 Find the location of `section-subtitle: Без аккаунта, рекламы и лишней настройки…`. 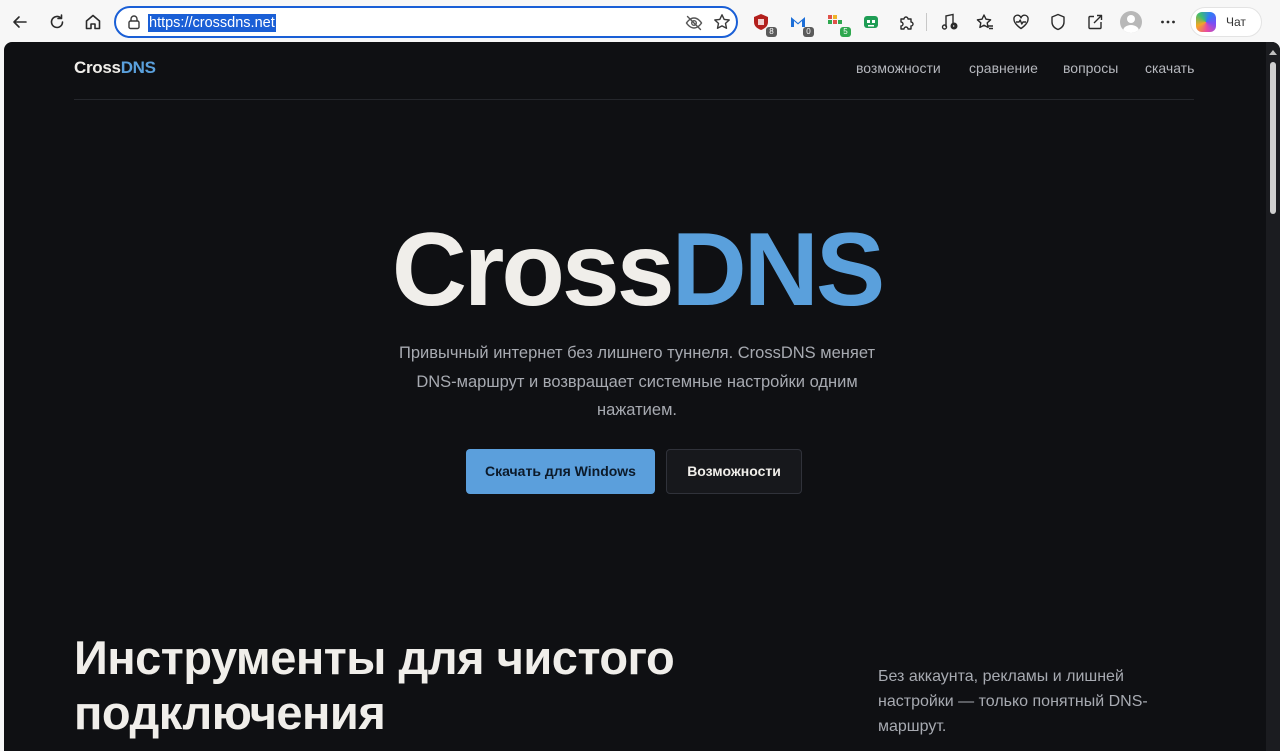

section-subtitle: Без аккаунта, рекламы и лишней настройки… is located at coordinates (1013, 701).